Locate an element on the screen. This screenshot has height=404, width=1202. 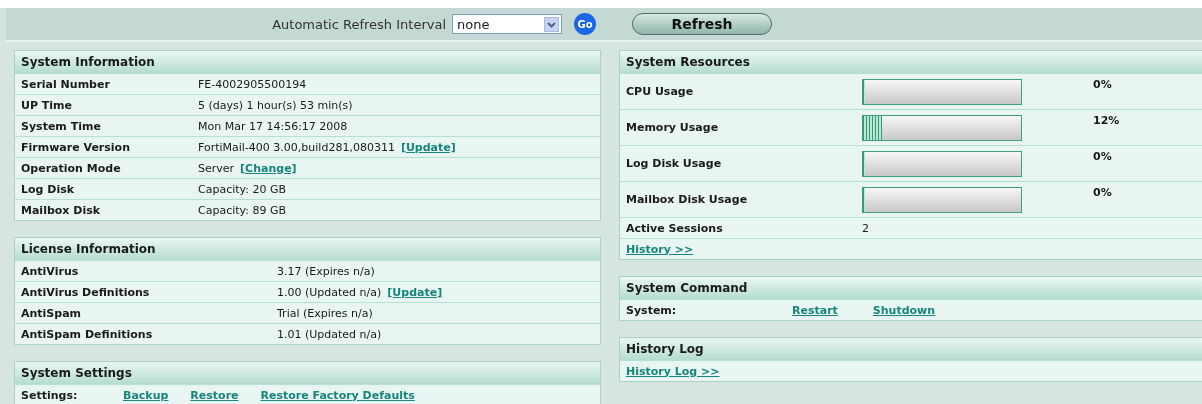
command-link: Restart is located at coordinates (815, 310).